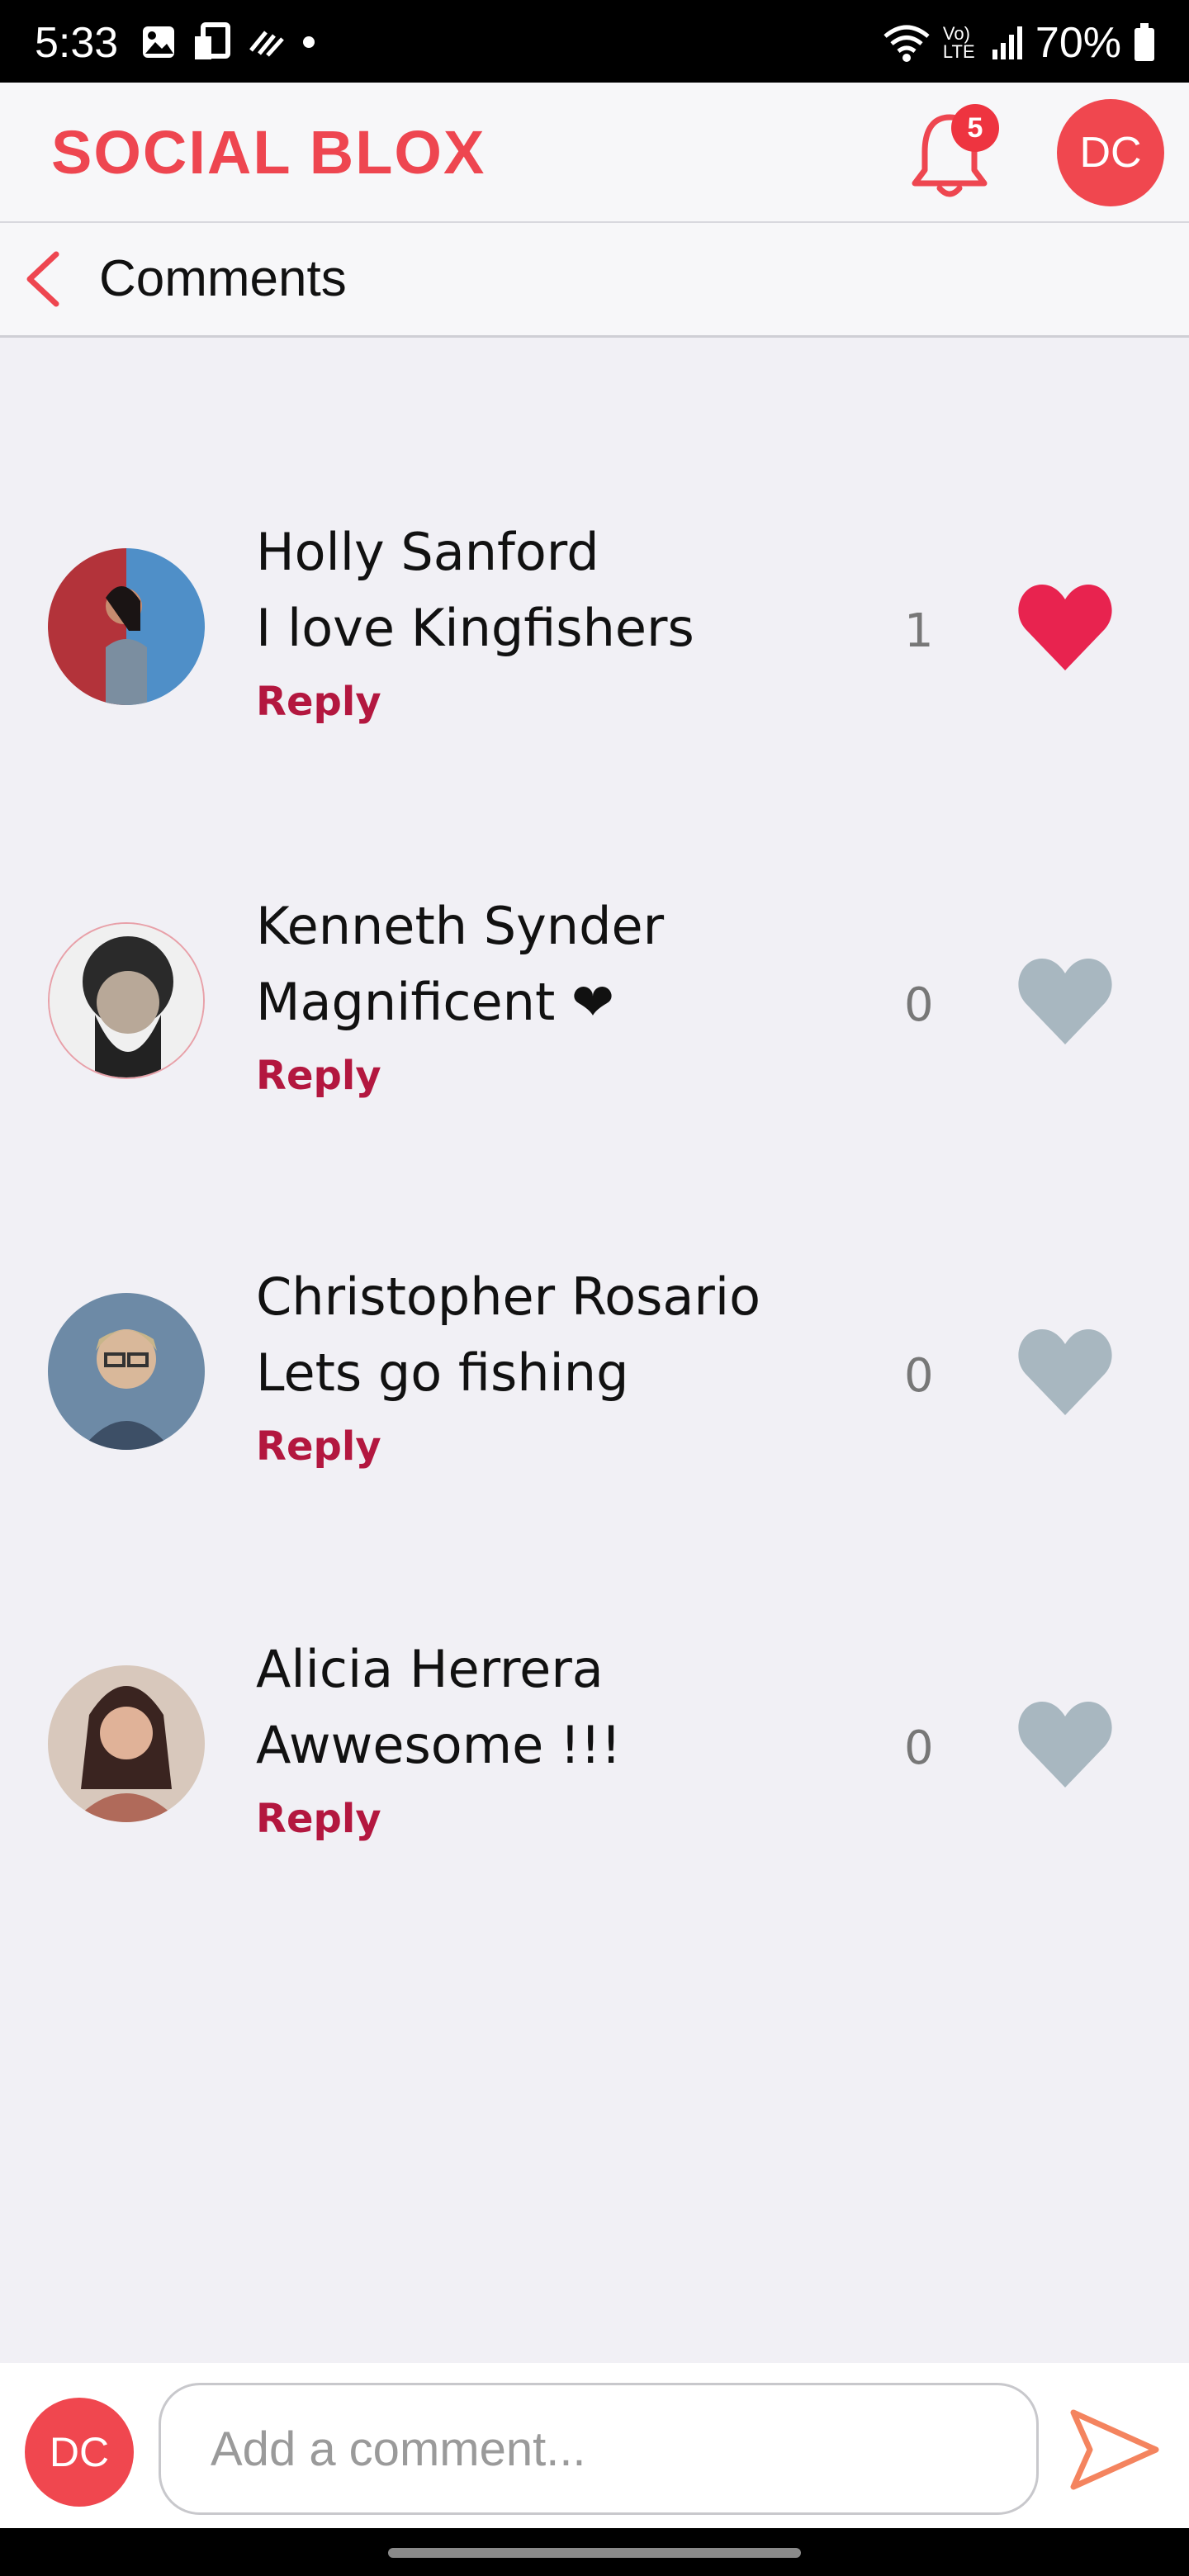 Image resolution: width=1189 pixels, height=2576 pixels. Describe the element at coordinates (223, 278) in the screenshot. I see `page-title: Comments` at that location.